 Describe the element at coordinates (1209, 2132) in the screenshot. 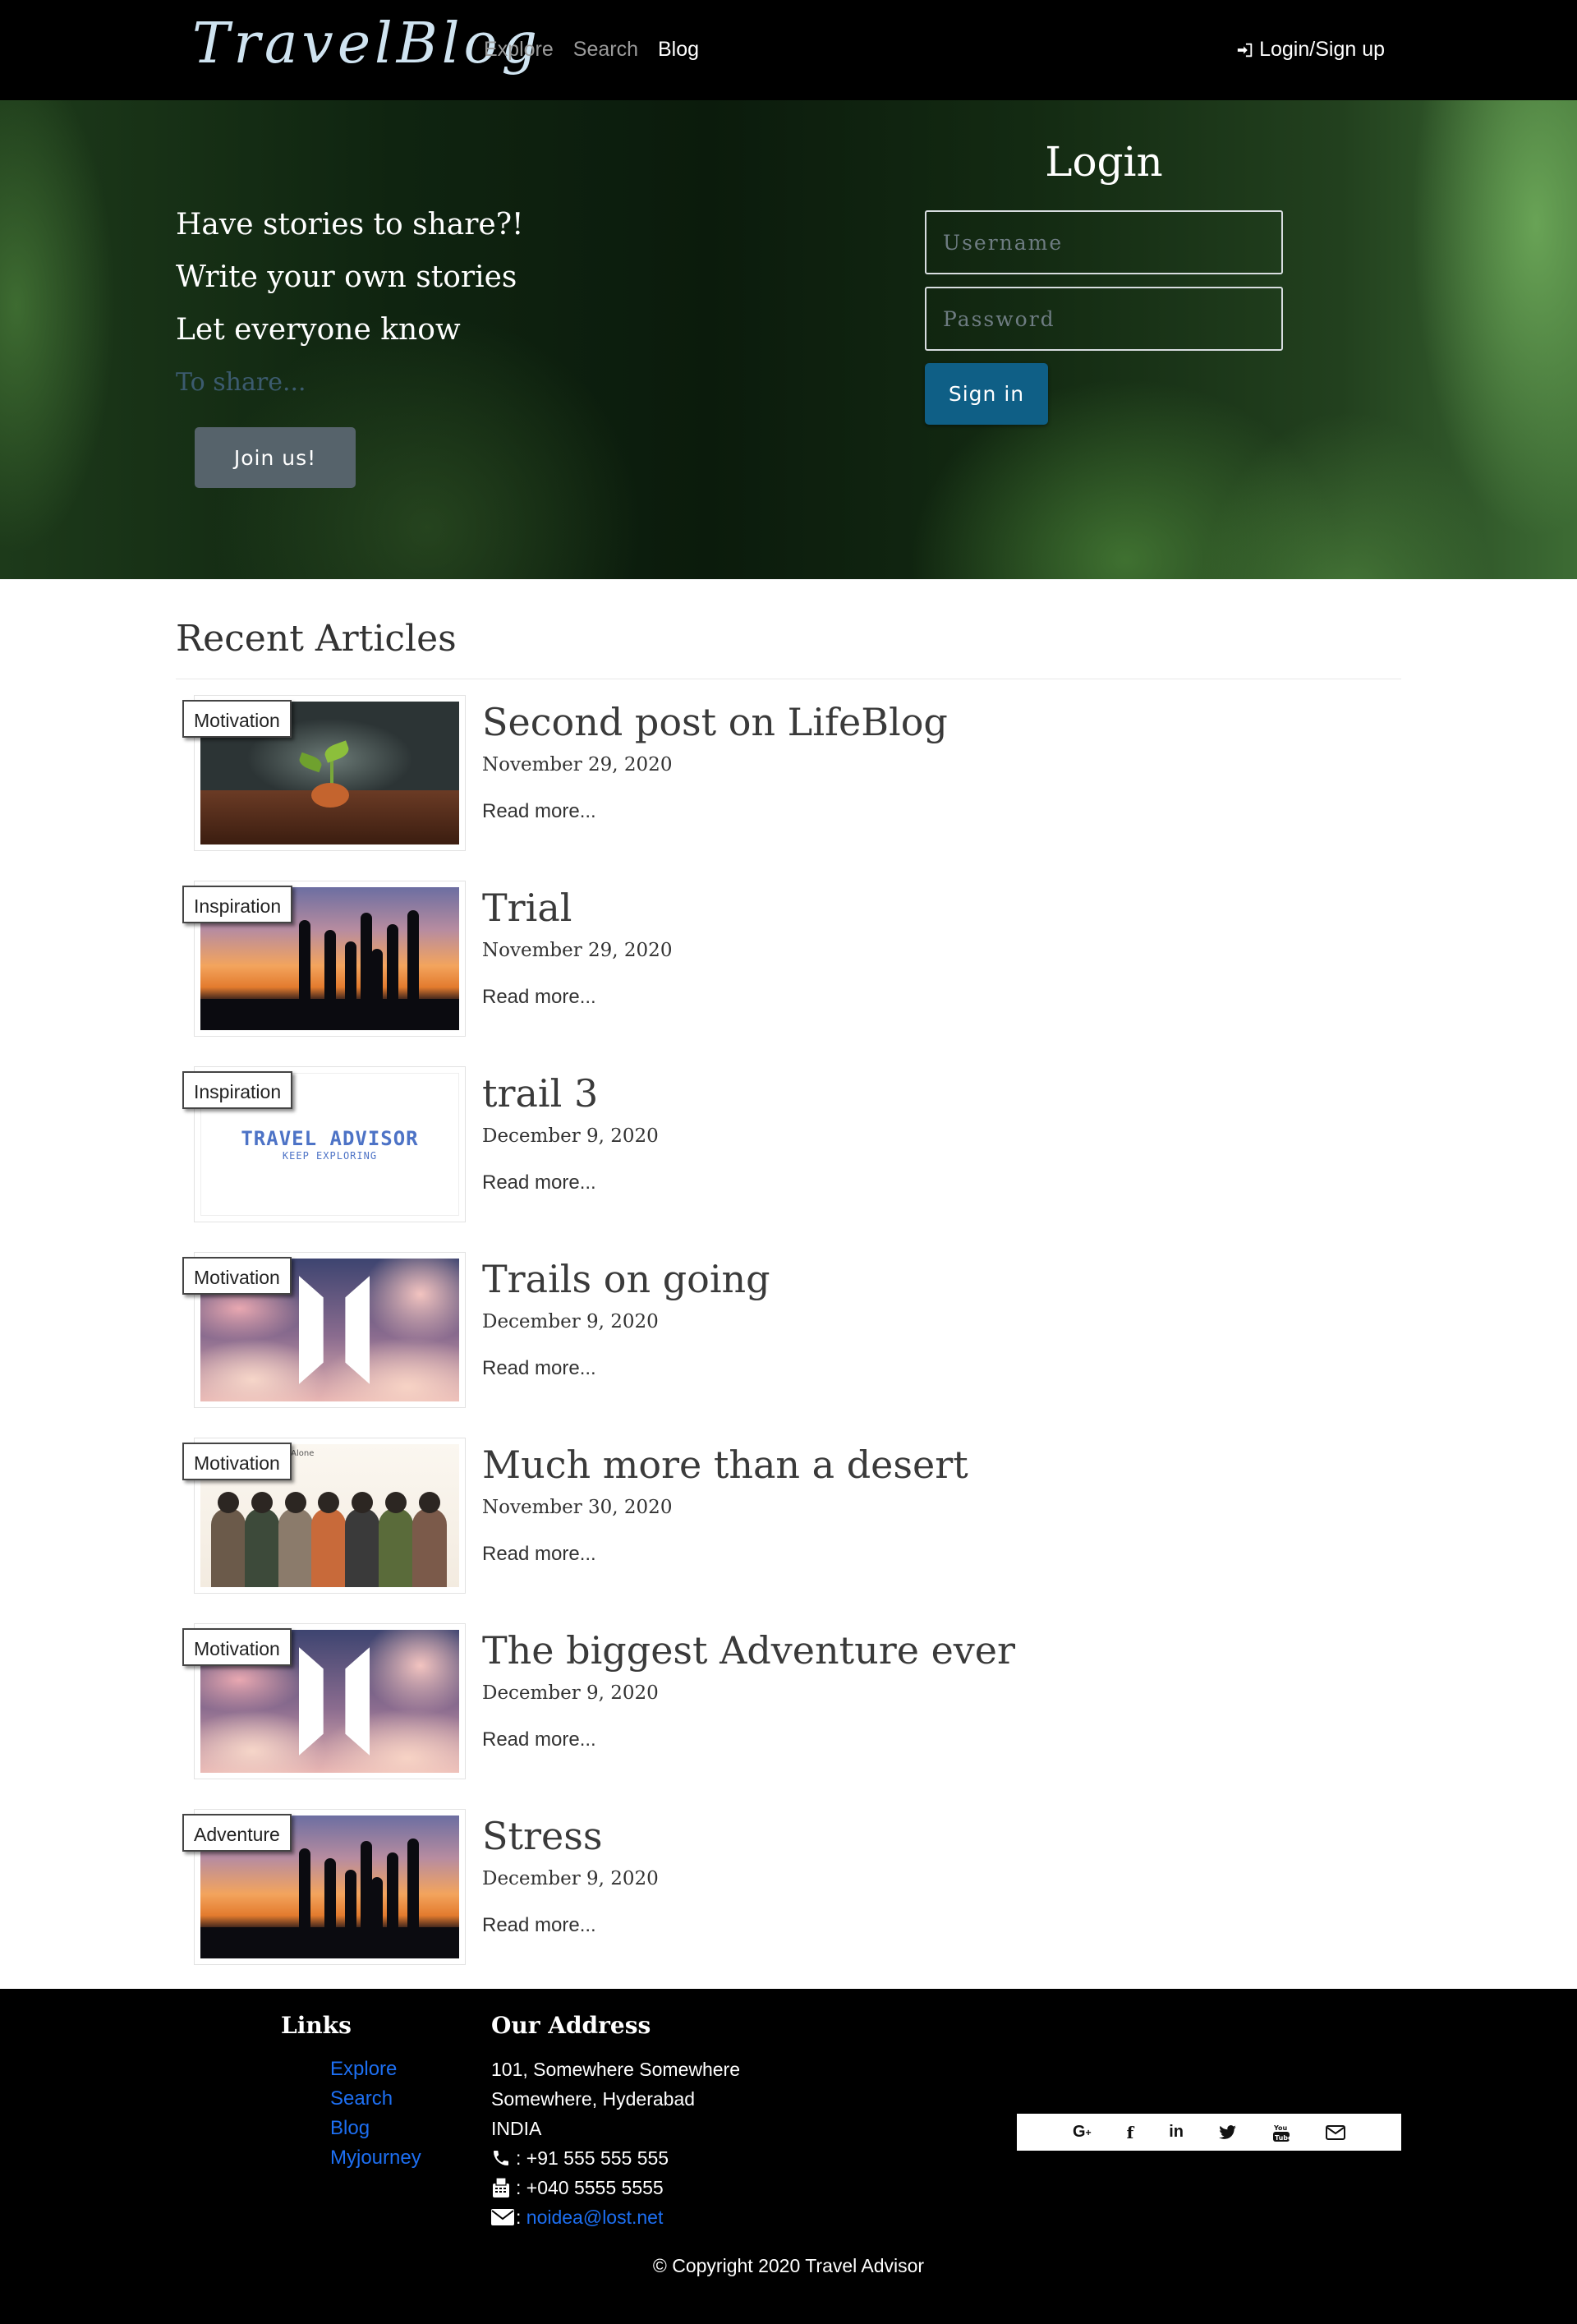

I see `social-bar: G + f in You Tube` at that location.